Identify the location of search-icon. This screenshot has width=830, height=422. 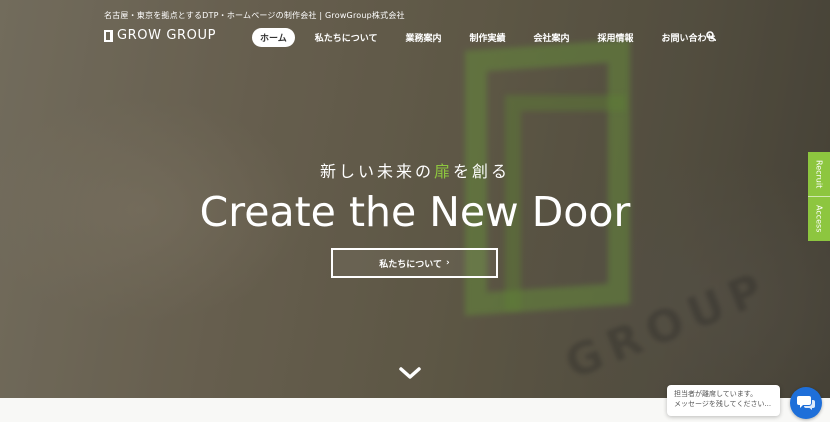
(711, 36).